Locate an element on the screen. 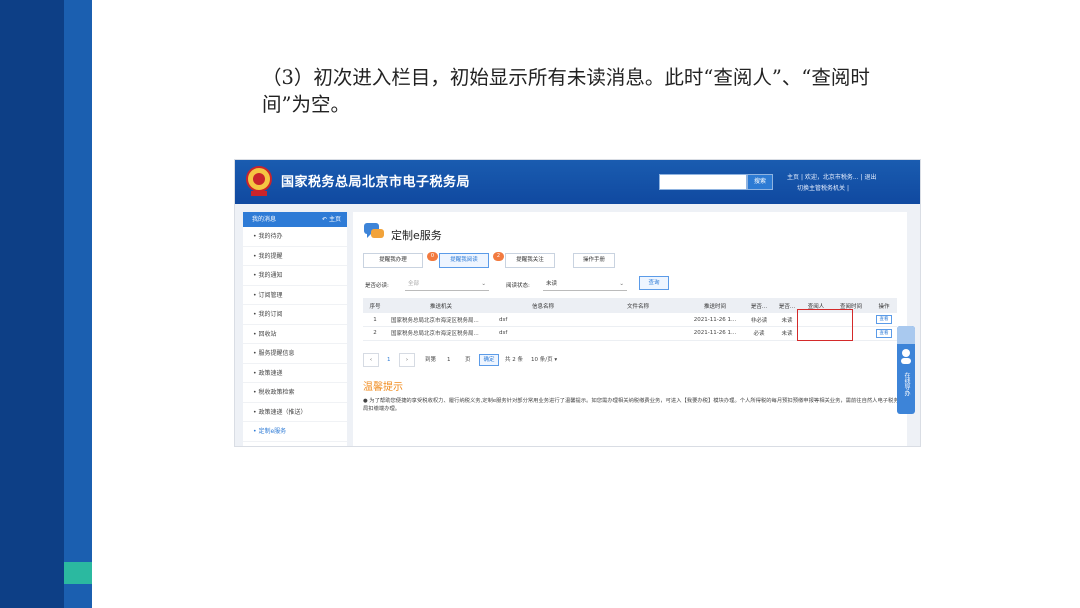 The height and width of the screenshot is (608, 1080). per-page-select: 10 条/页 ▾ is located at coordinates (544, 360).